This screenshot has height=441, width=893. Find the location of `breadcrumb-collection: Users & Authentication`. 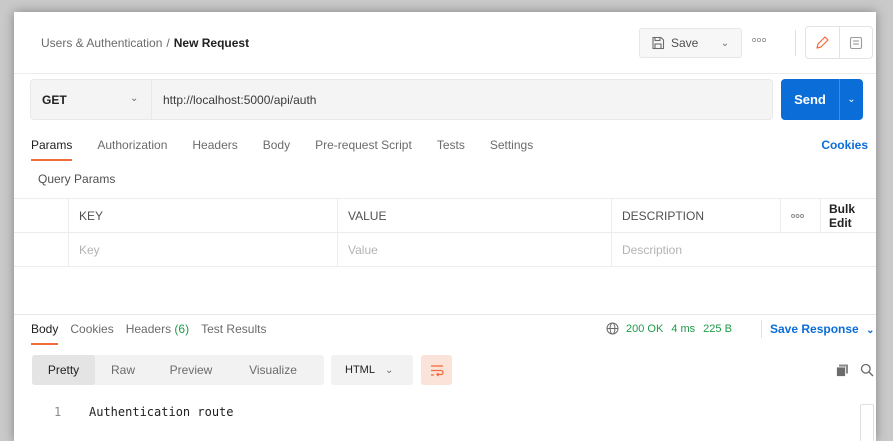

breadcrumb-collection: Users & Authentication is located at coordinates (101, 43).